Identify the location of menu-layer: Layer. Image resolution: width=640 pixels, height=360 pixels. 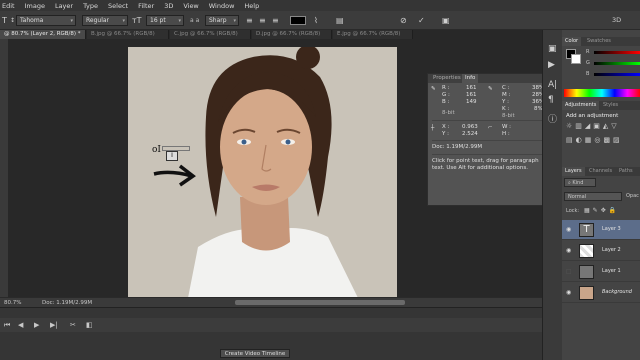
(64, 6).